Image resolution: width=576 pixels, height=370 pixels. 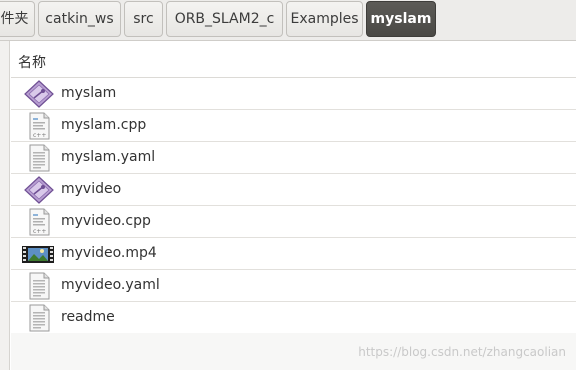 What do you see at coordinates (293, 126) in the screenshot?
I see `file-row: c++ myslam.cpp` at bounding box center [293, 126].